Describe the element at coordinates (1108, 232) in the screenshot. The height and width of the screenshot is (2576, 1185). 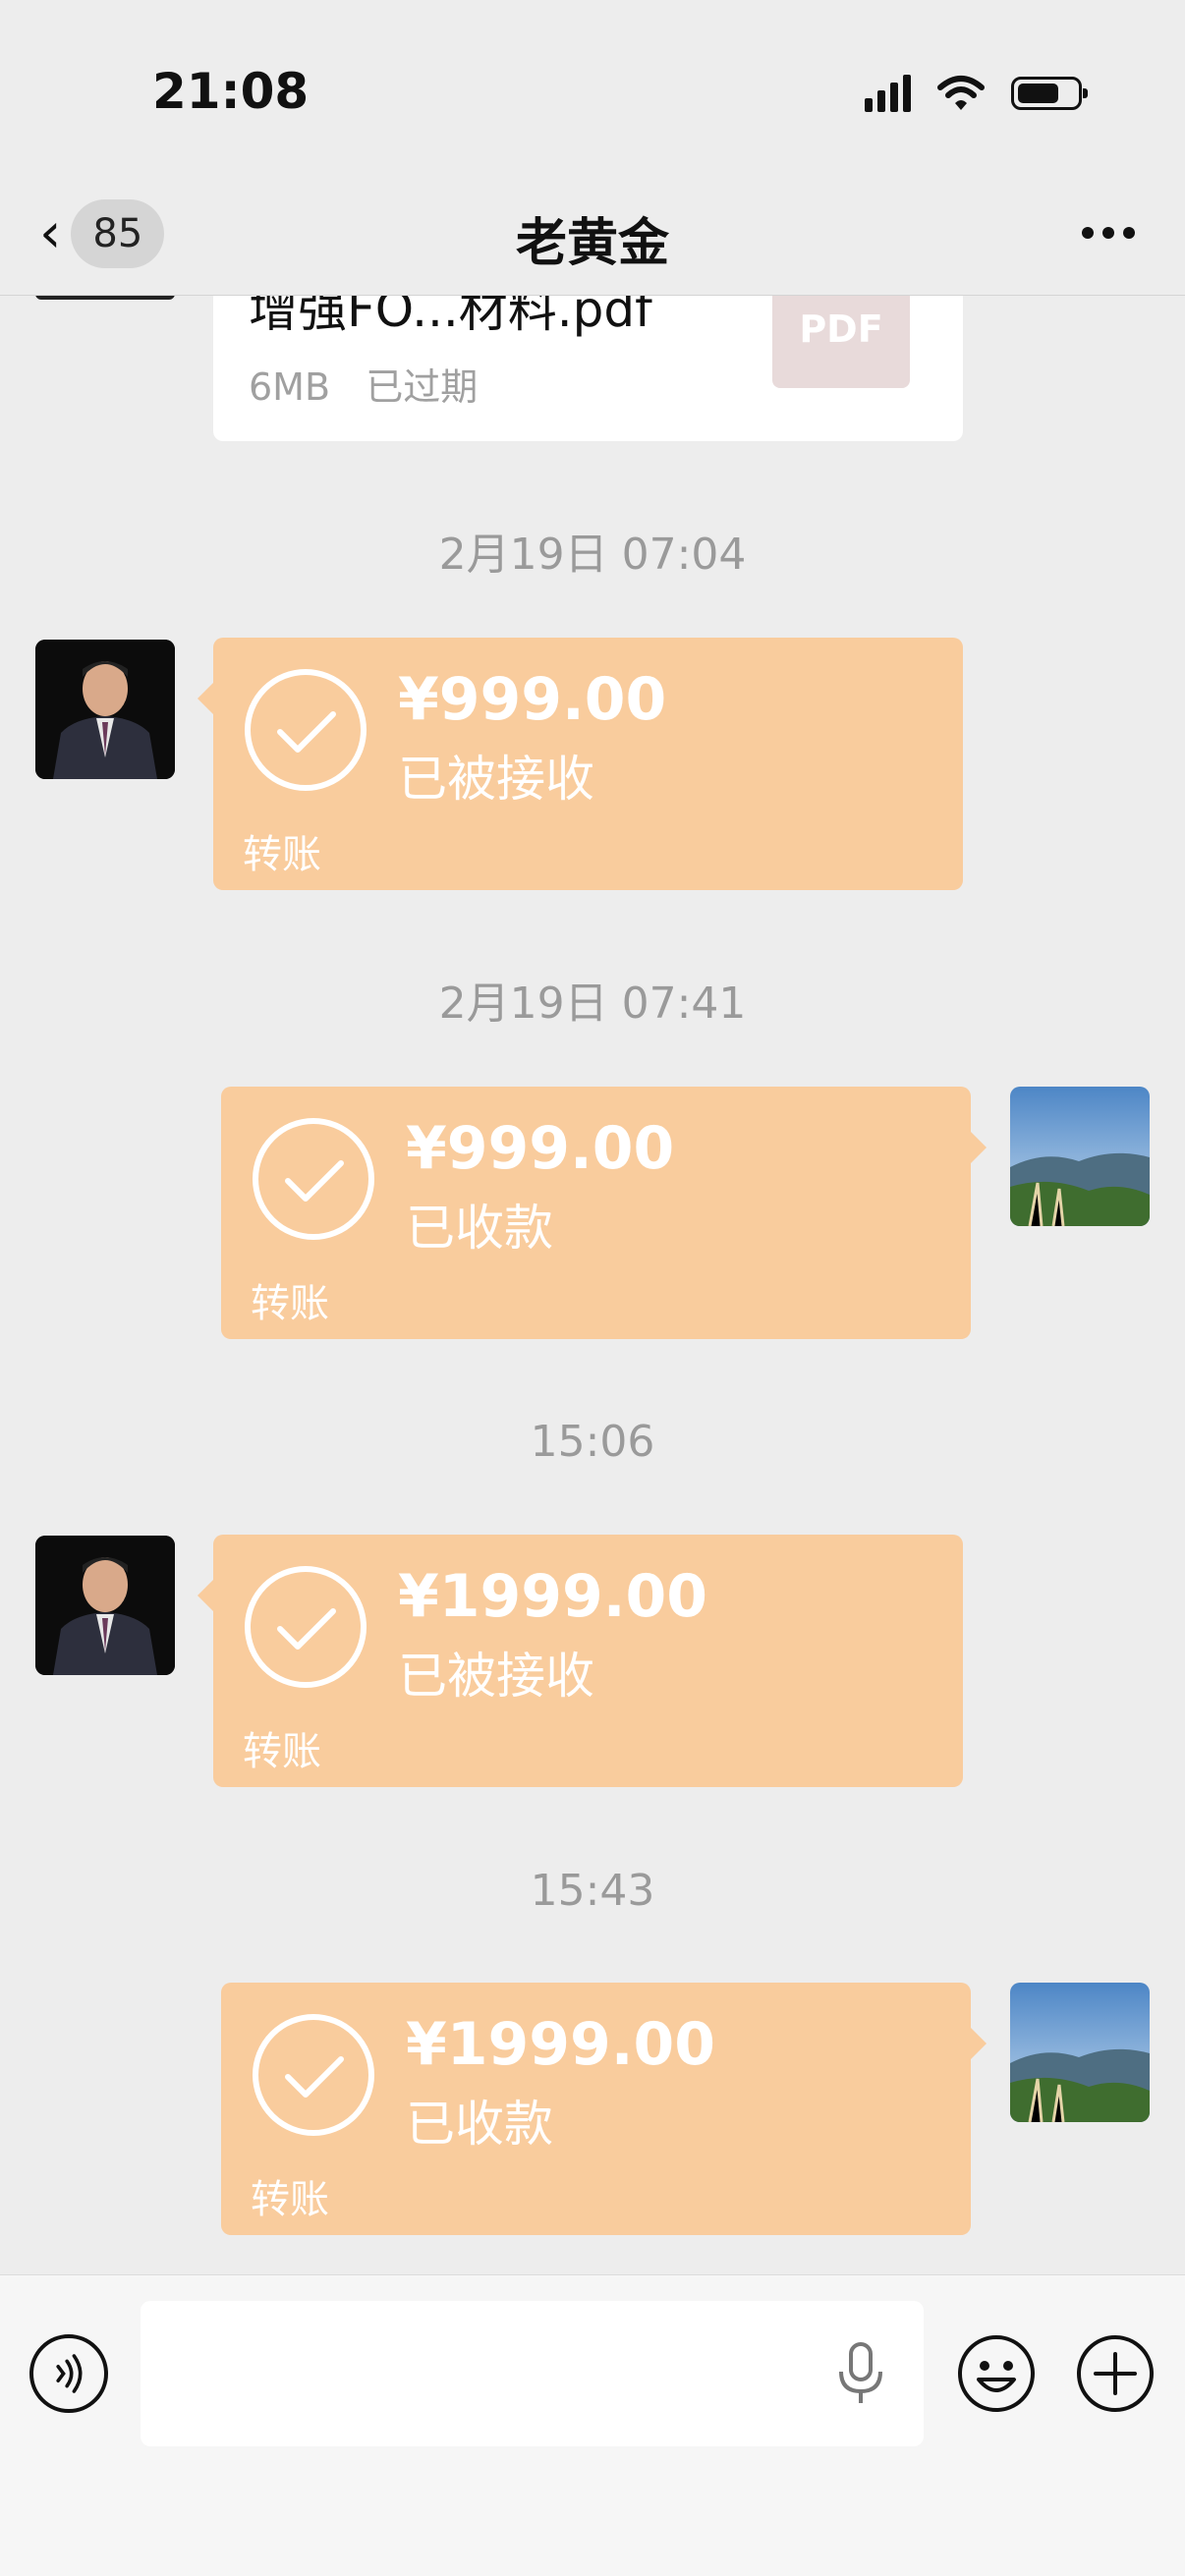
I see `more-button` at that location.